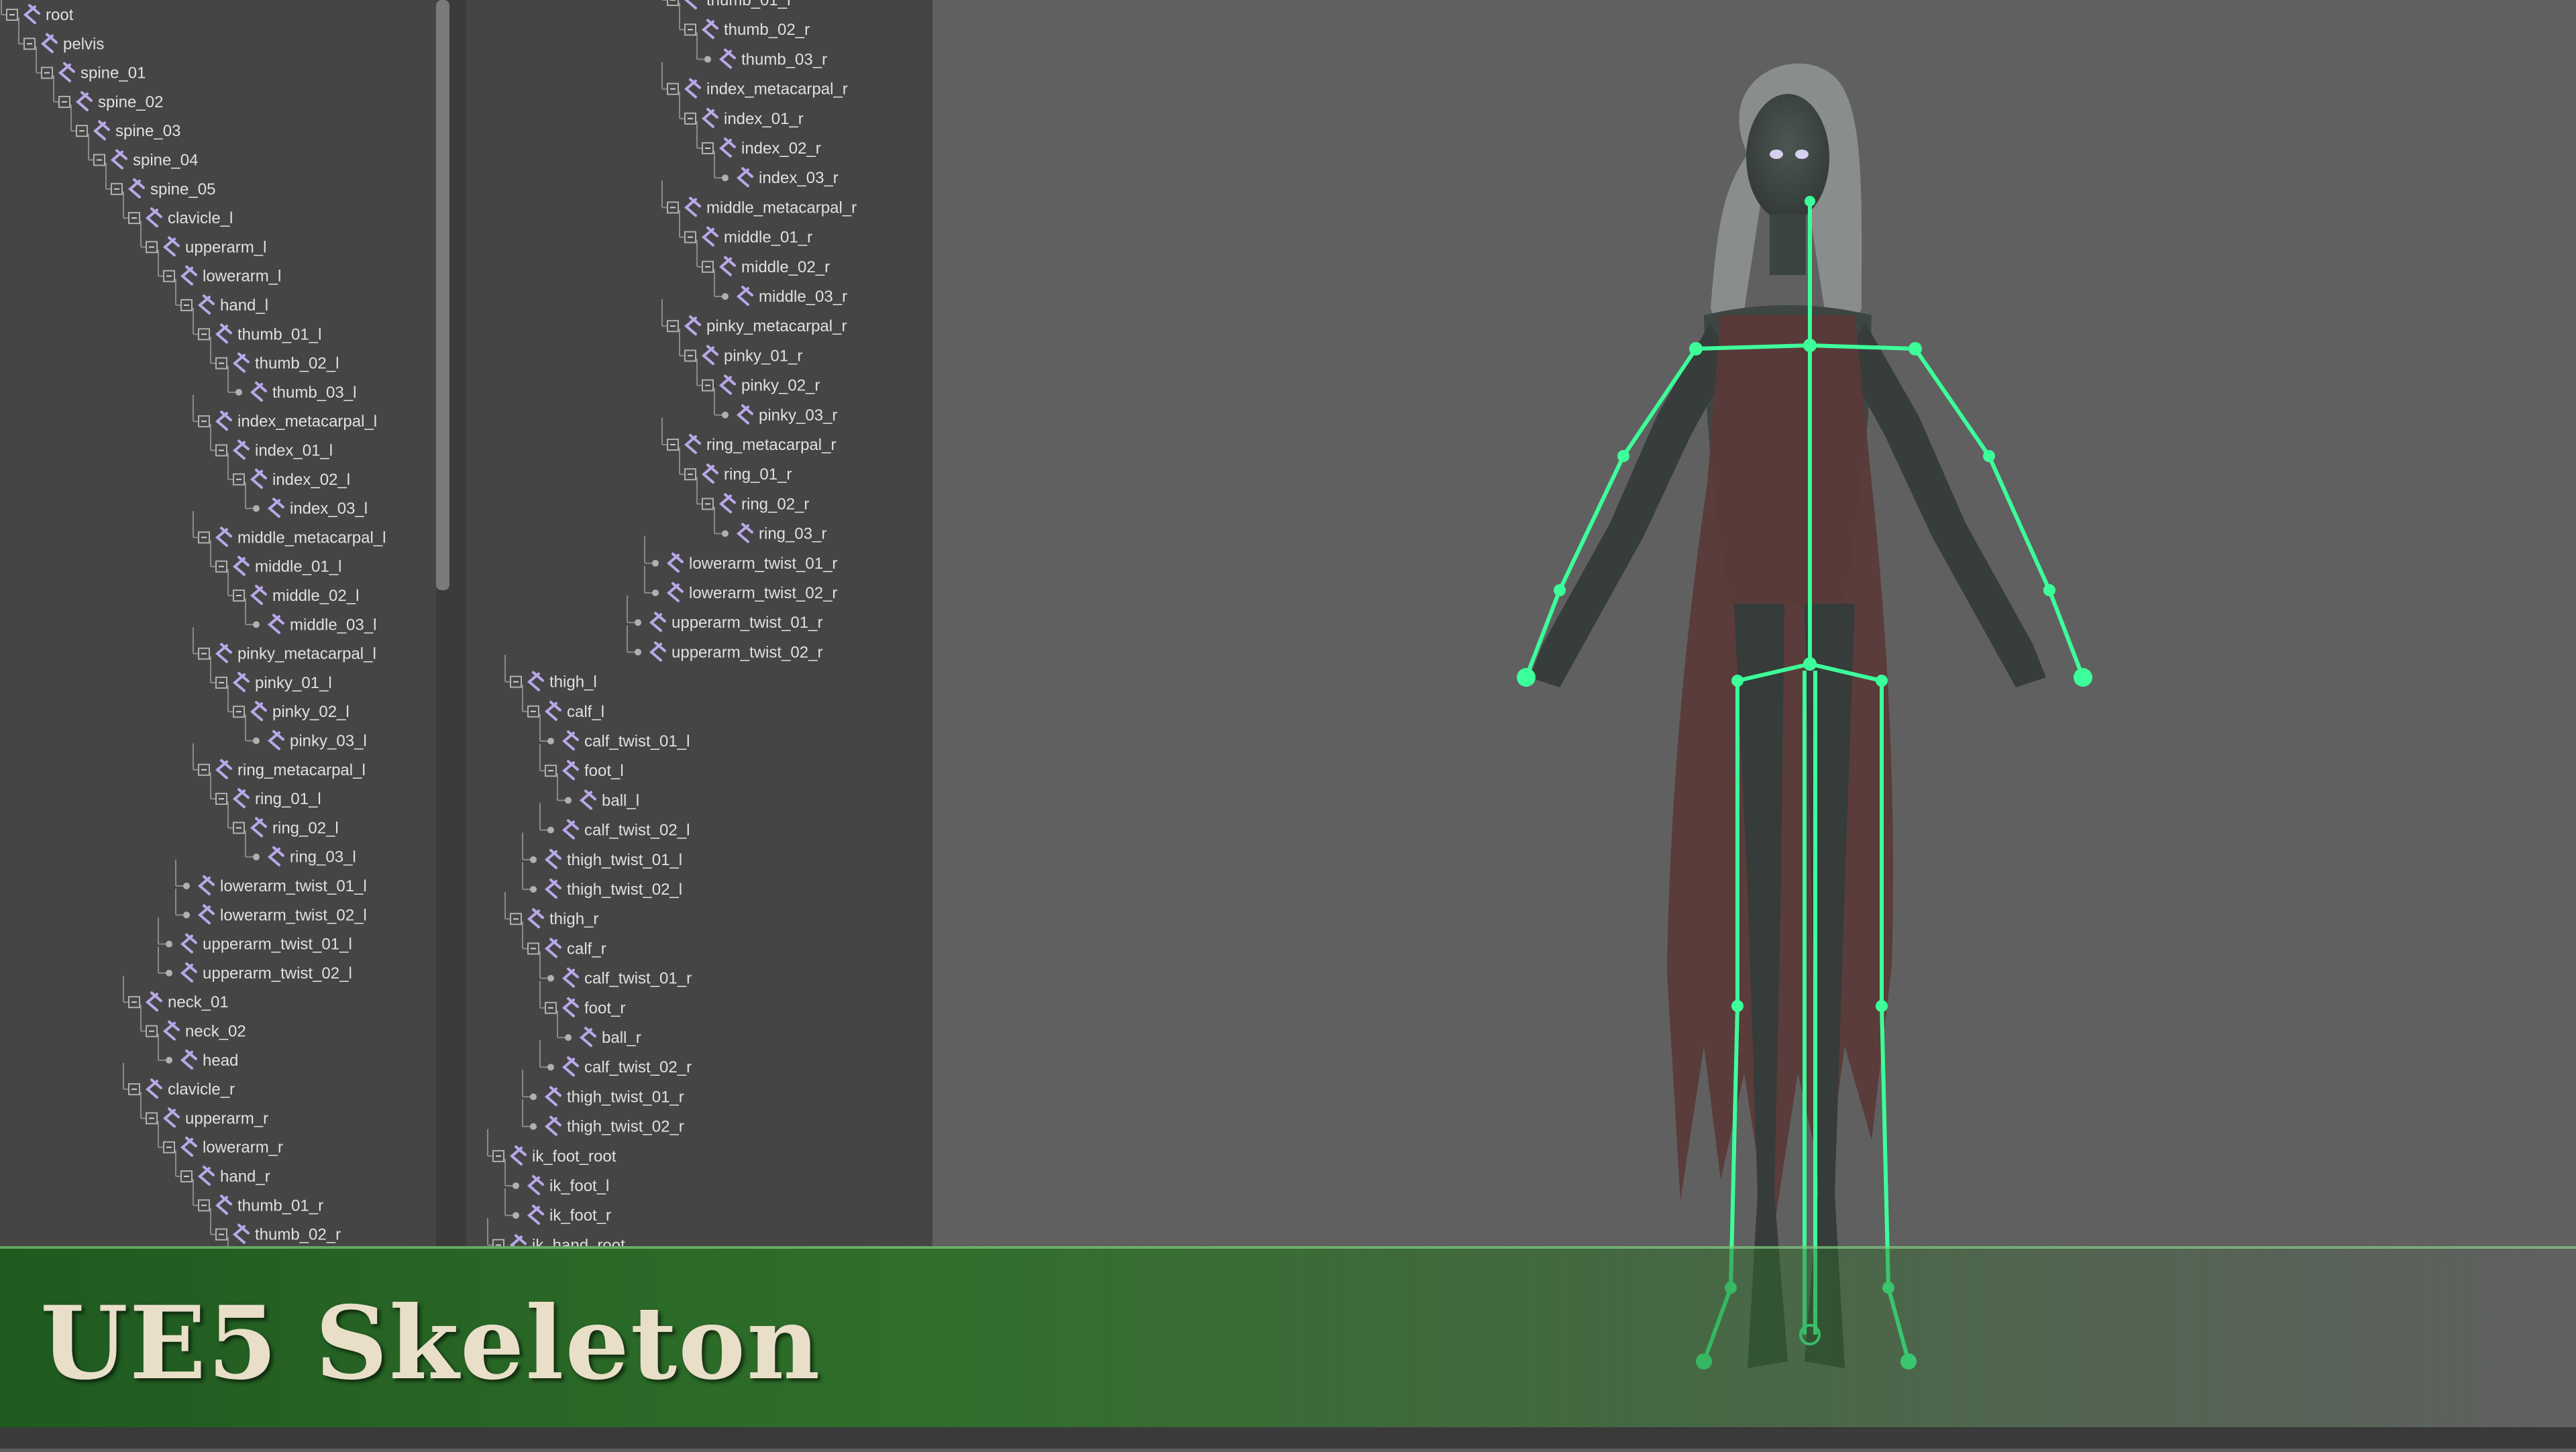 Image resolution: width=2576 pixels, height=1452 pixels. What do you see at coordinates (315, 596) in the screenshot?
I see `joint-label: middle_02_l` at bounding box center [315, 596].